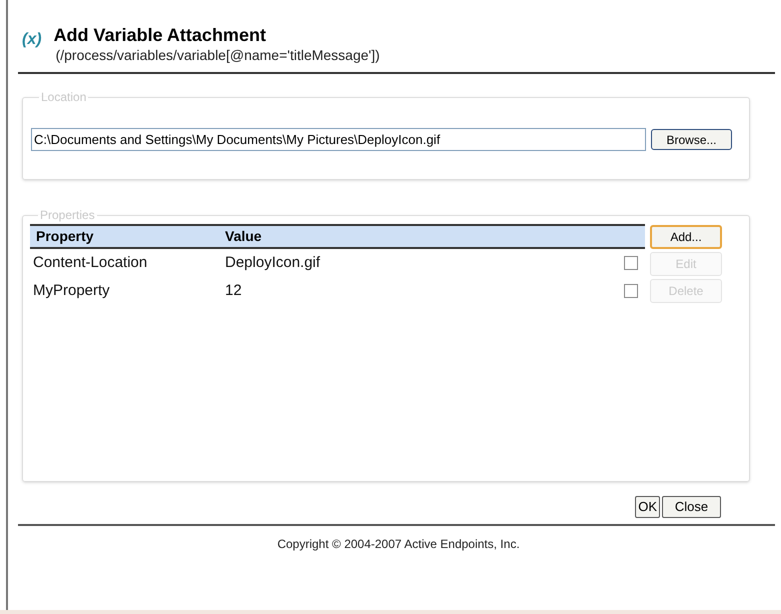  Describe the element at coordinates (691, 507) in the screenshot. I see `close-button: Close` at that location.